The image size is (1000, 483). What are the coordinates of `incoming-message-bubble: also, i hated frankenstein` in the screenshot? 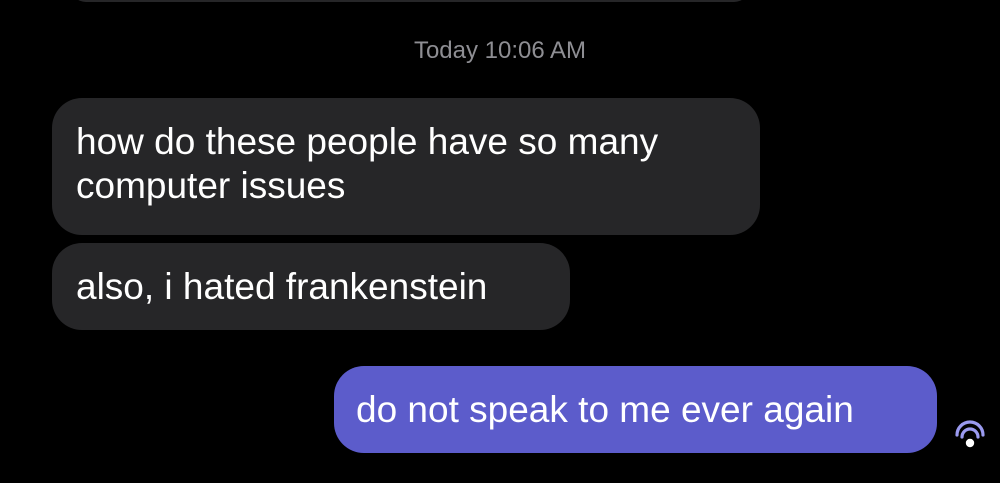 It's located at (311, 286).